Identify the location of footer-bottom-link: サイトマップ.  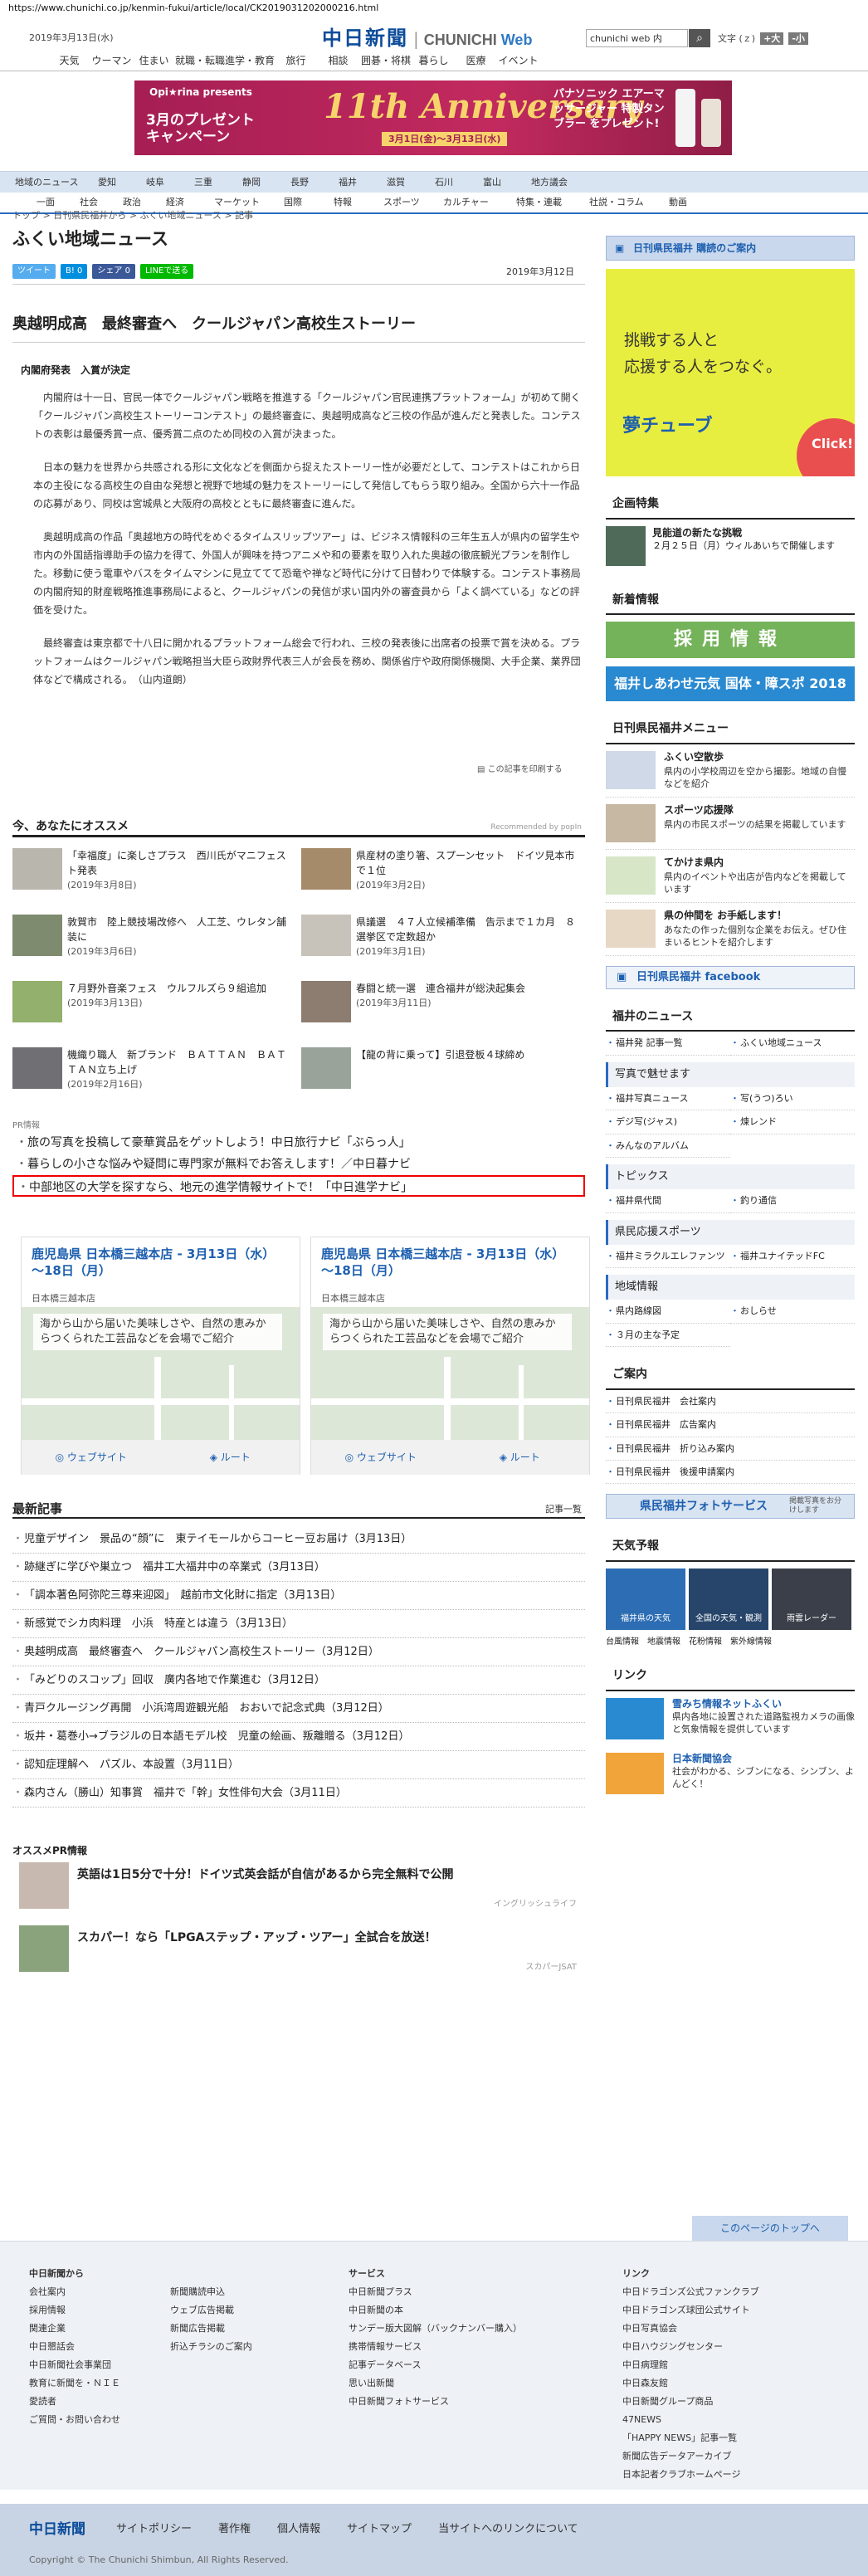
(379, 2529).